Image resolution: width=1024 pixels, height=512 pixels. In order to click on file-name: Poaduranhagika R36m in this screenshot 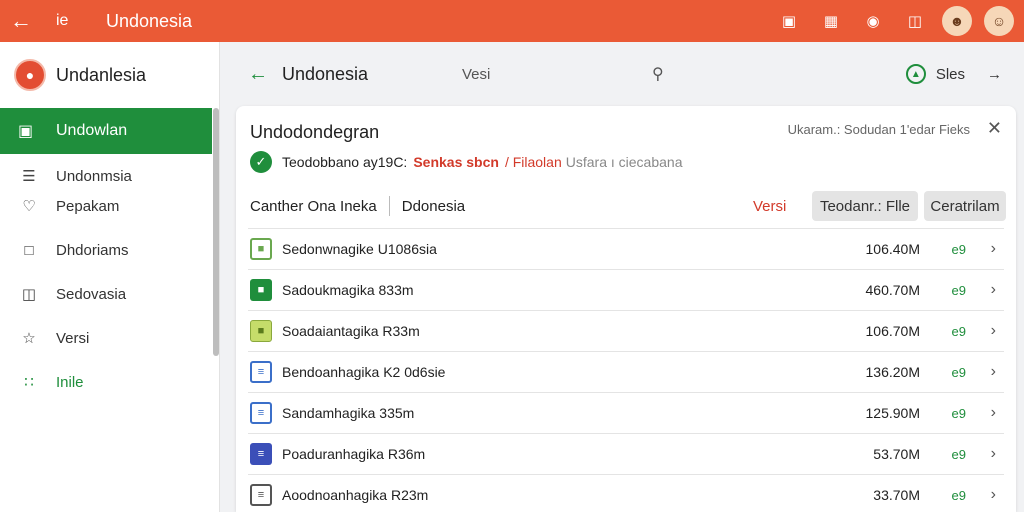, I will do `click(354, 454)`.